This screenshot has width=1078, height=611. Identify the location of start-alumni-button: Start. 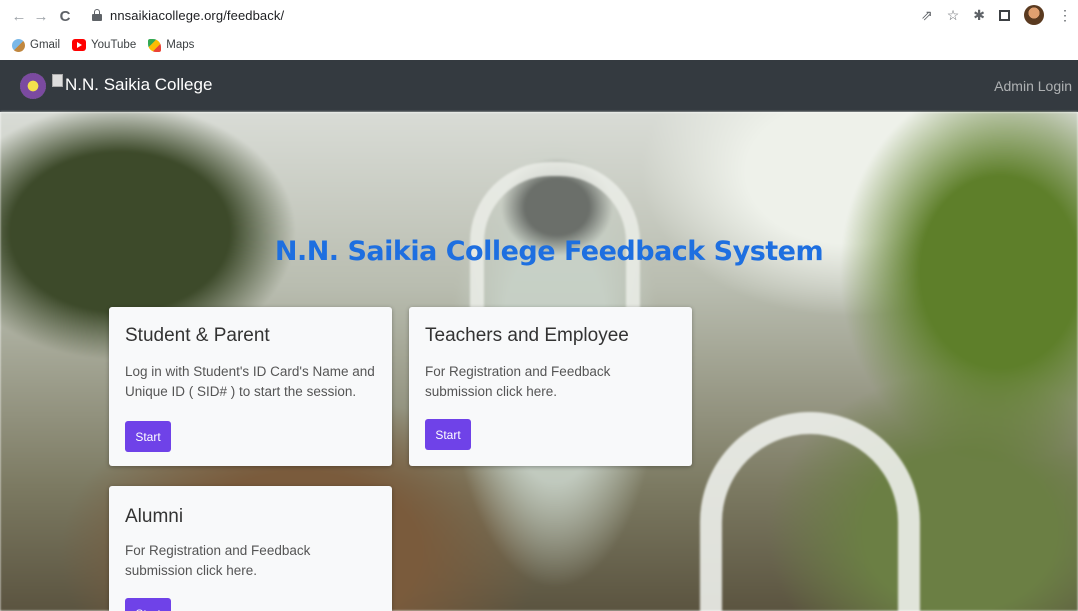
(148, 604).